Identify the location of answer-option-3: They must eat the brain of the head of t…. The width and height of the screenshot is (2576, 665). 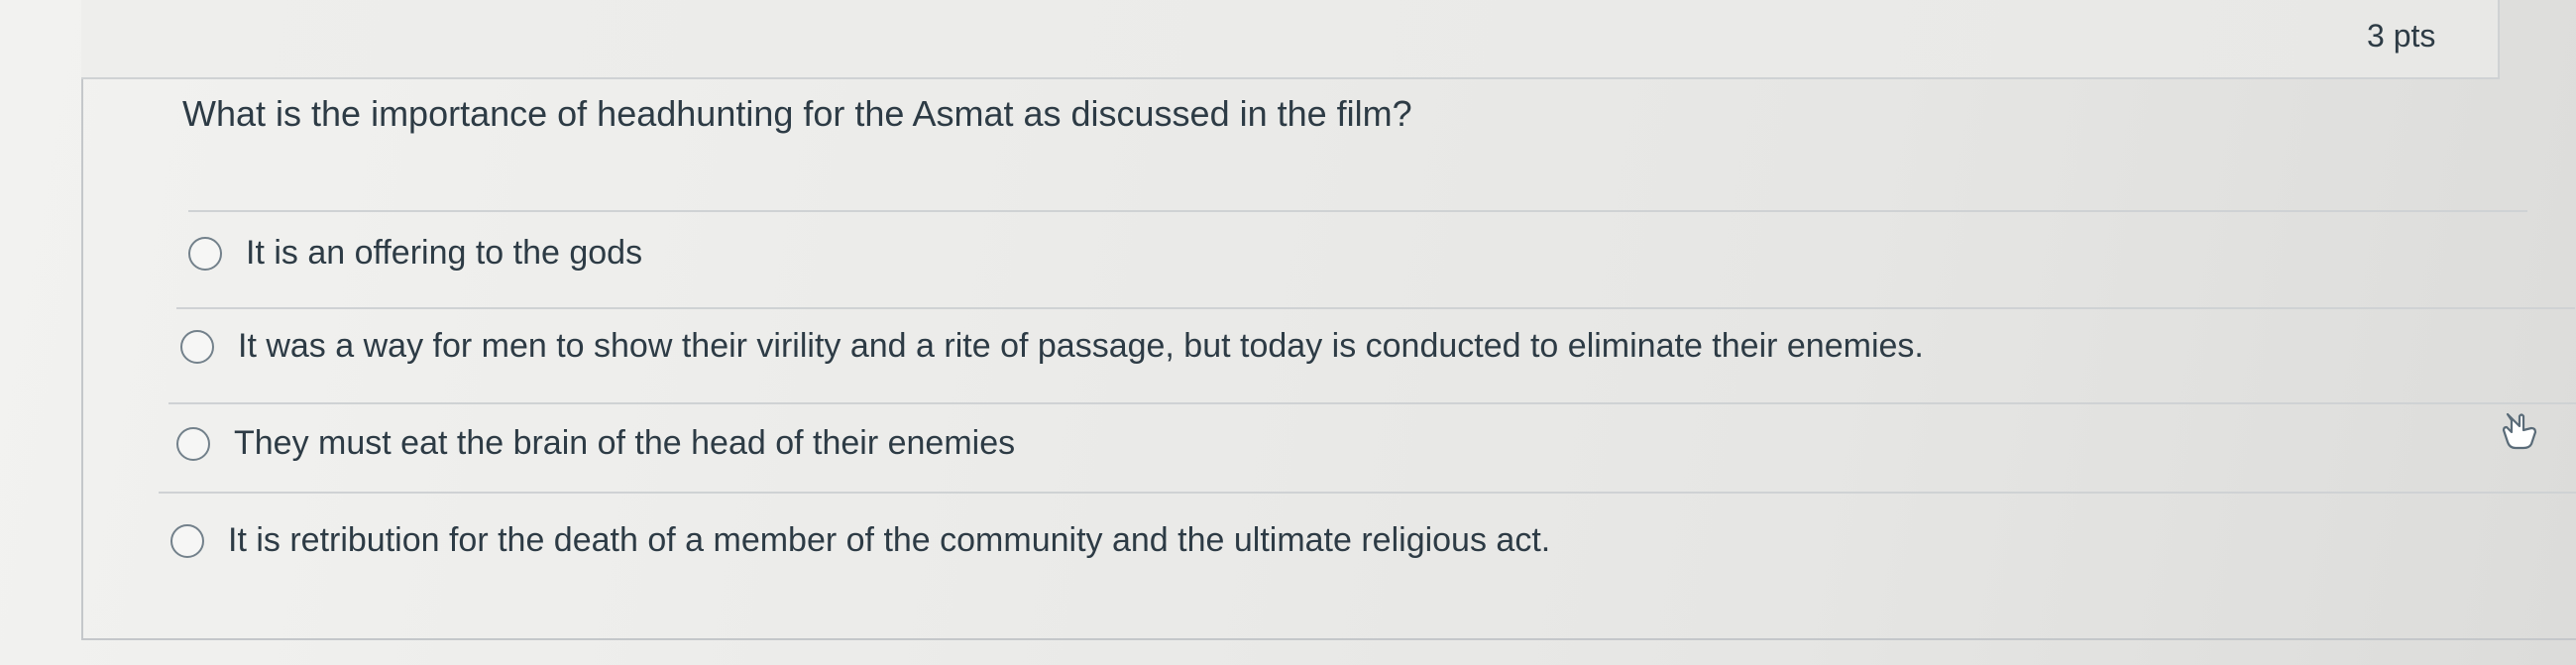
(595, 443).